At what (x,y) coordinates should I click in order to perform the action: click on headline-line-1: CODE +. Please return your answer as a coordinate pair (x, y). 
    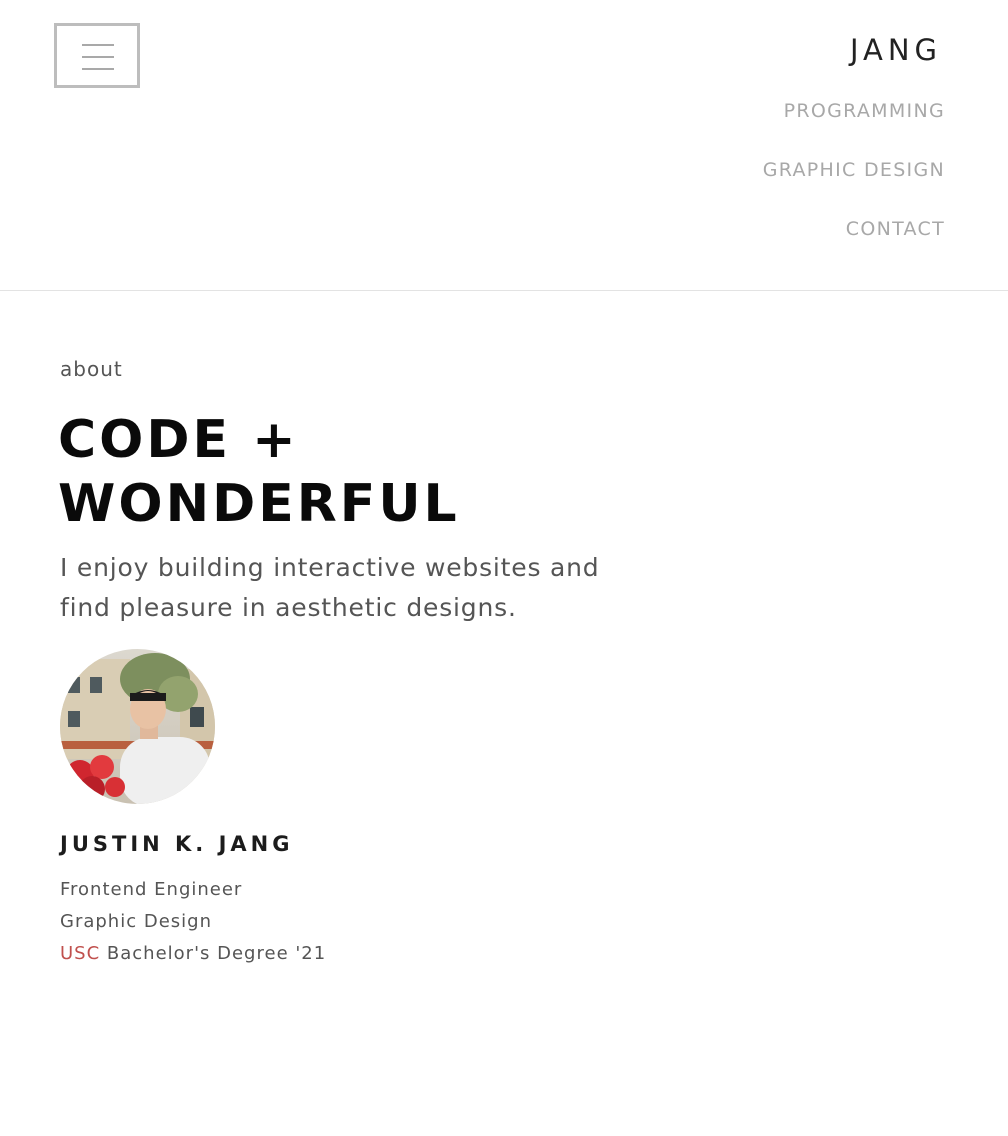
    Looking at the image, I should click on (178, 440).